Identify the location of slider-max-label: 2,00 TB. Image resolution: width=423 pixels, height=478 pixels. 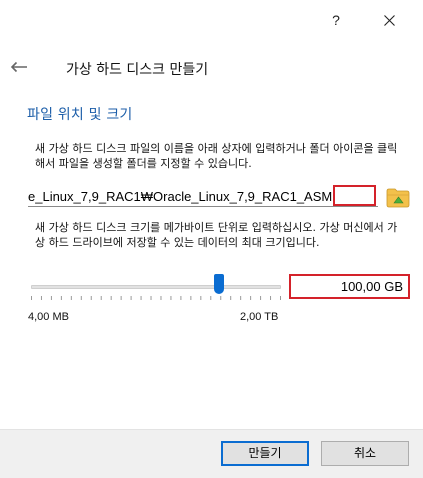
(259, 317).